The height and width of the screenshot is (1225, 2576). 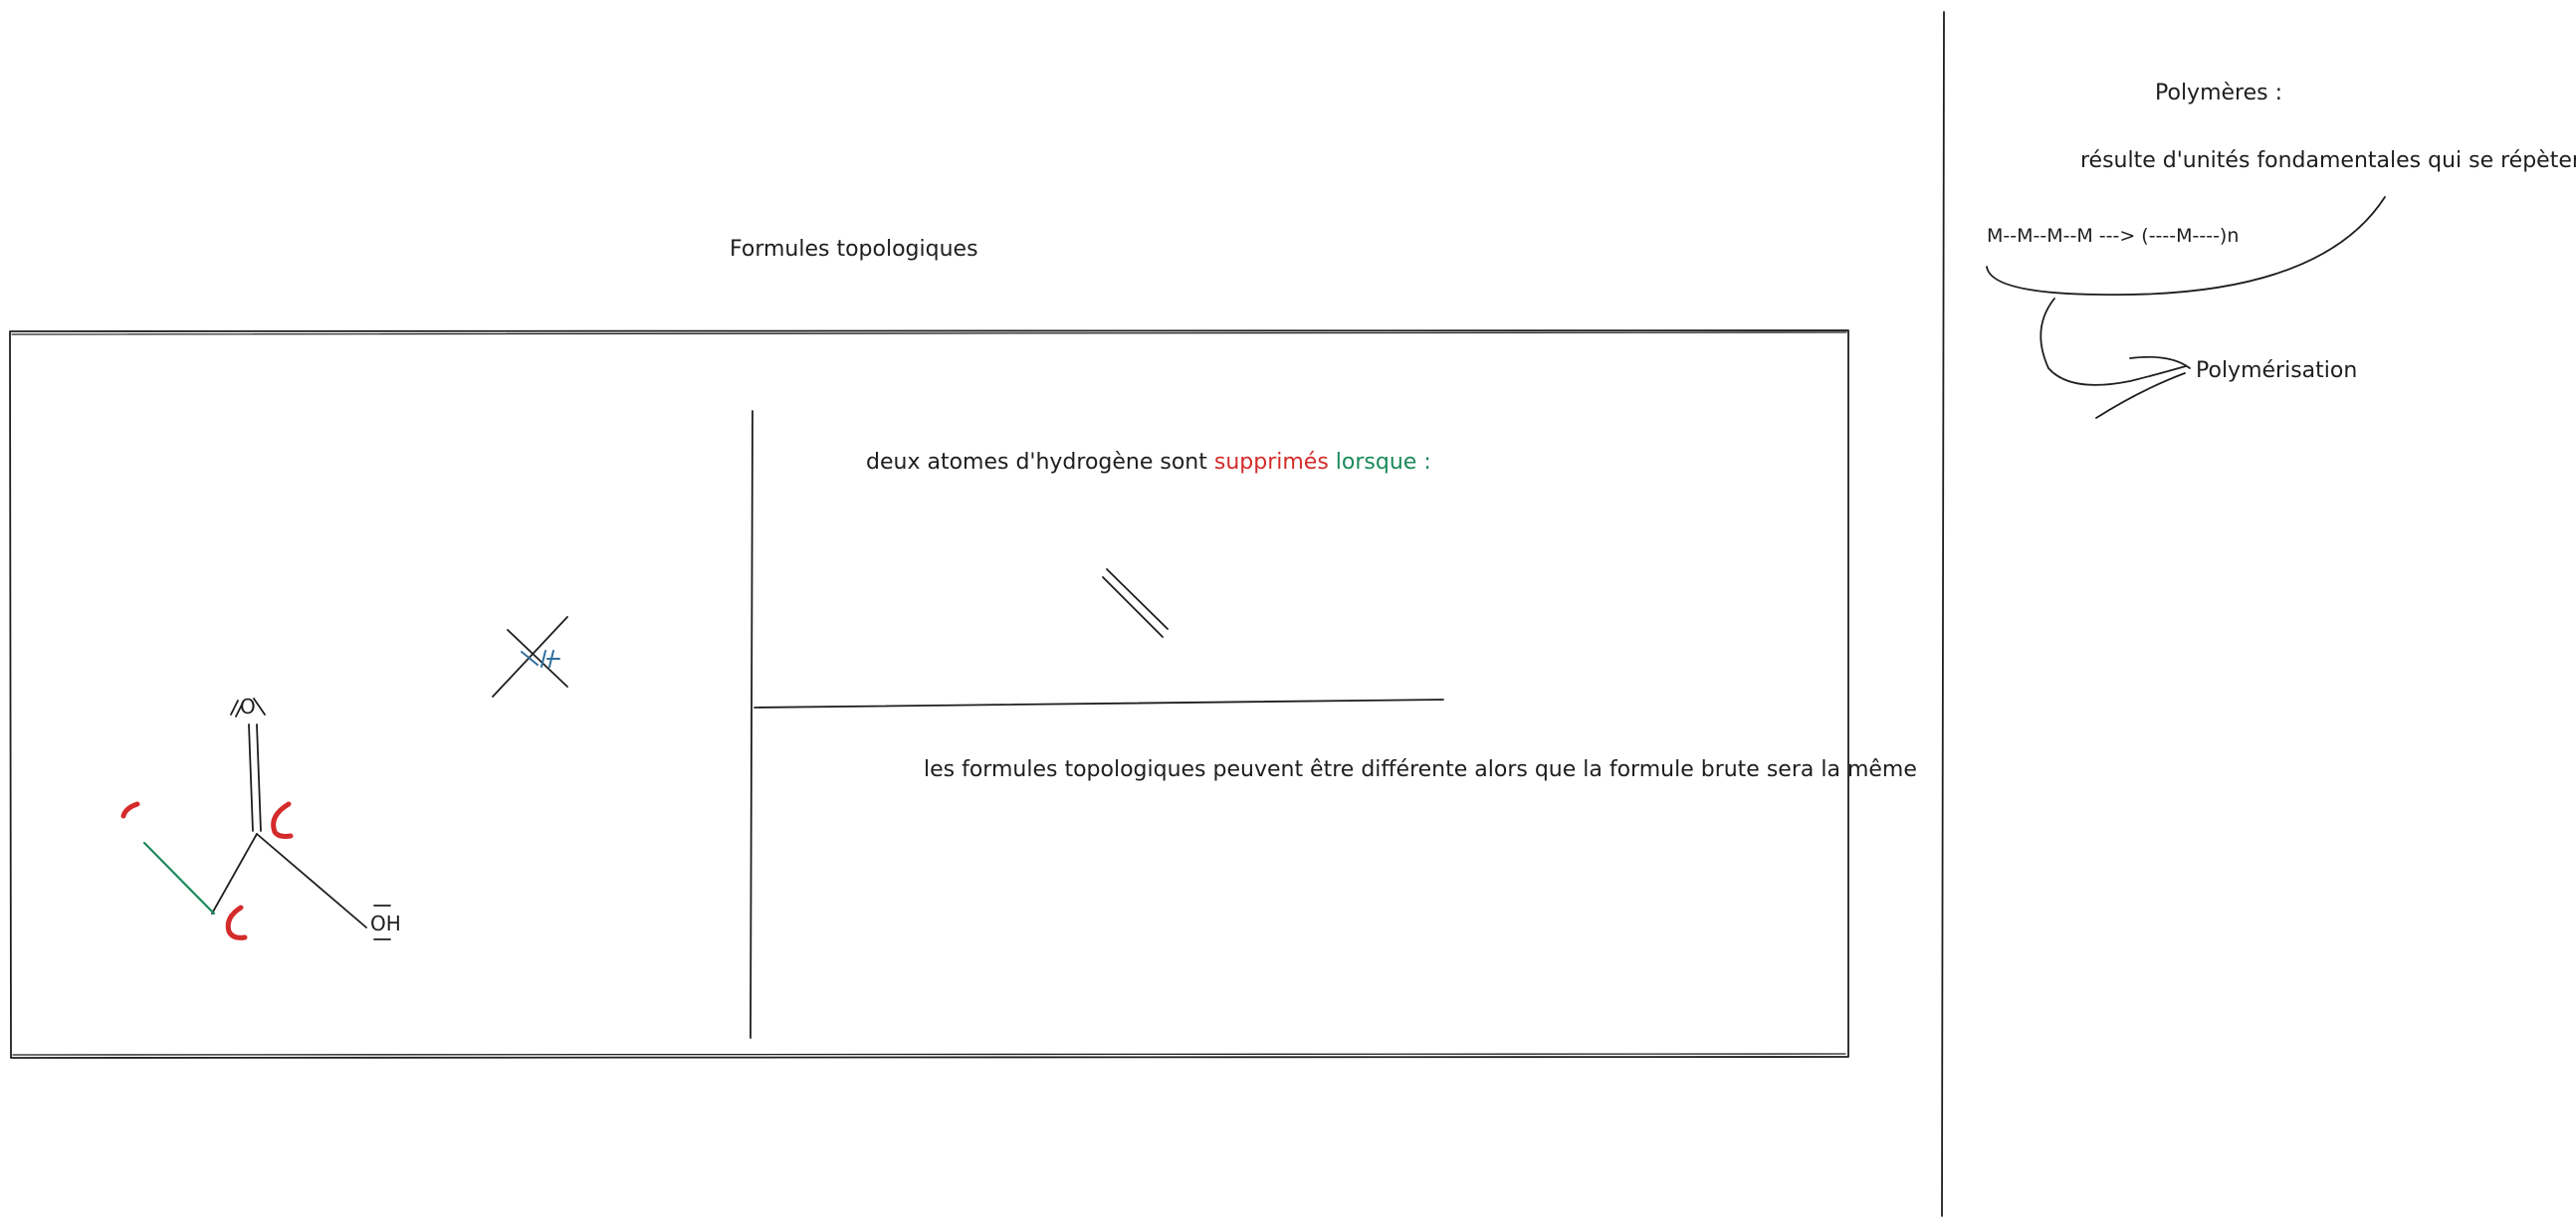 I want to click on polymerisation-arrowhead, so click(x=2143, y=387).